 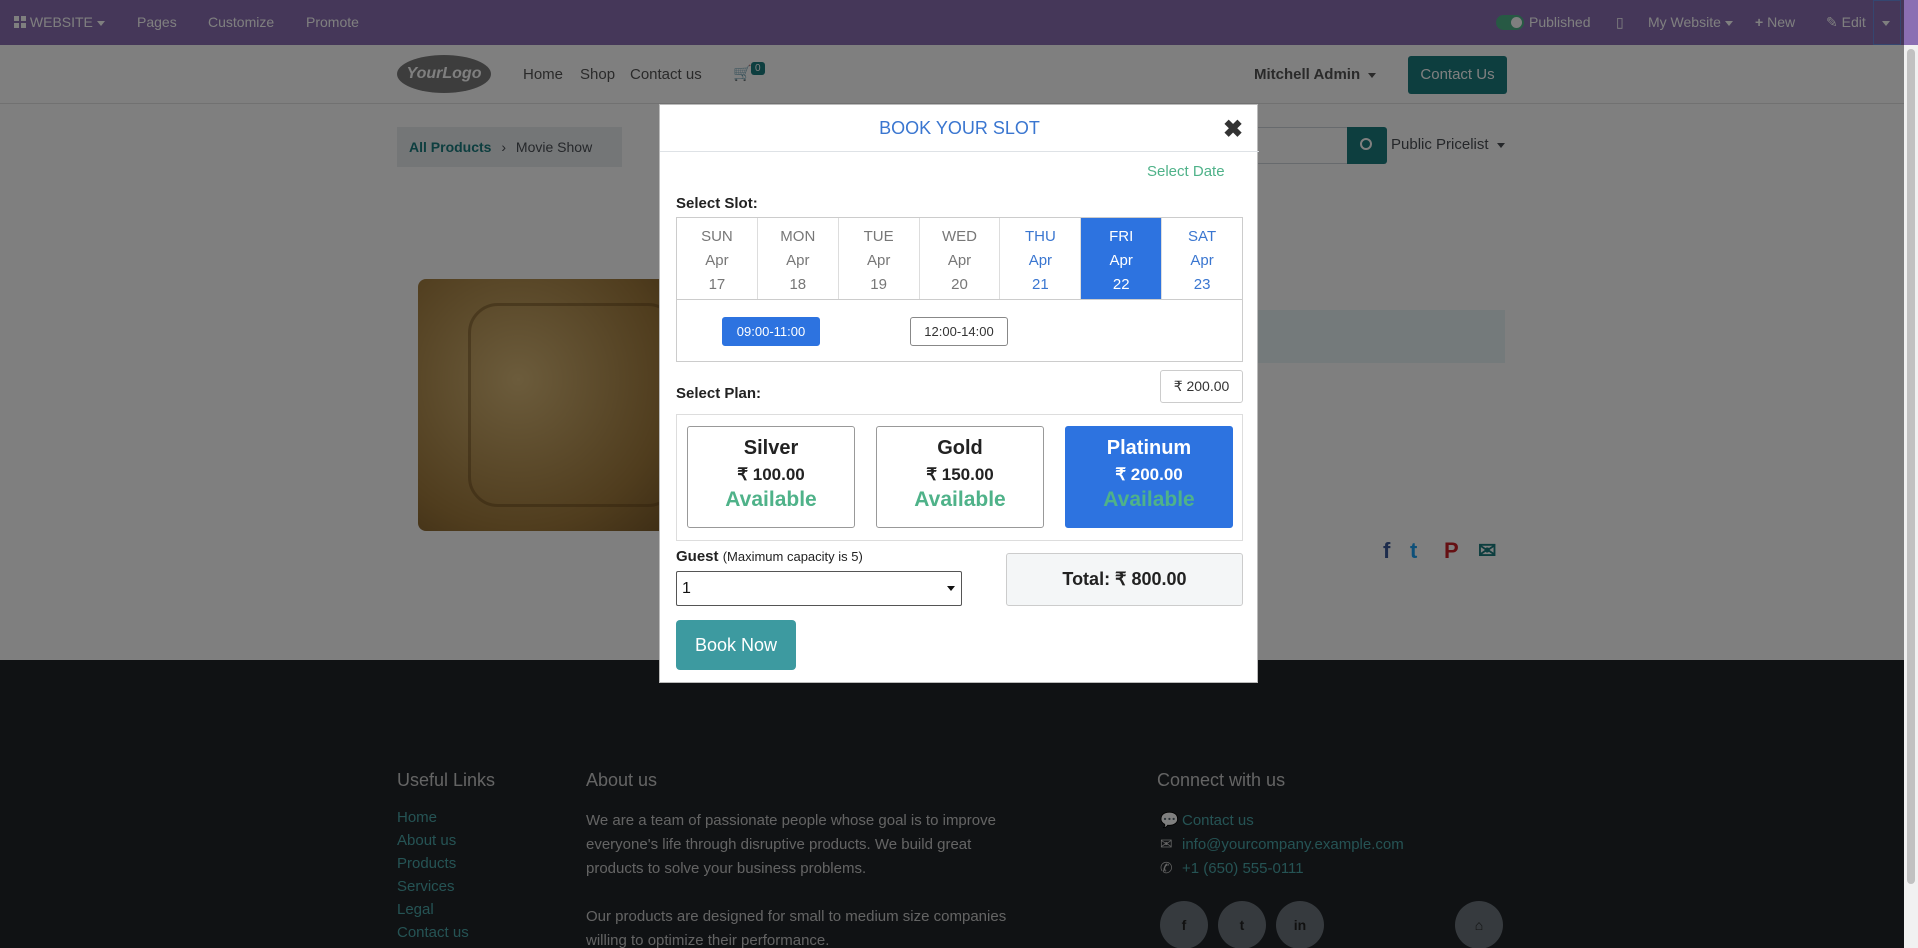 What do you see at coordinates (1201, 386) in the screenshot?
I see `plan-price-badge: ₹ 200.00` at bounding box center [1201, 386].